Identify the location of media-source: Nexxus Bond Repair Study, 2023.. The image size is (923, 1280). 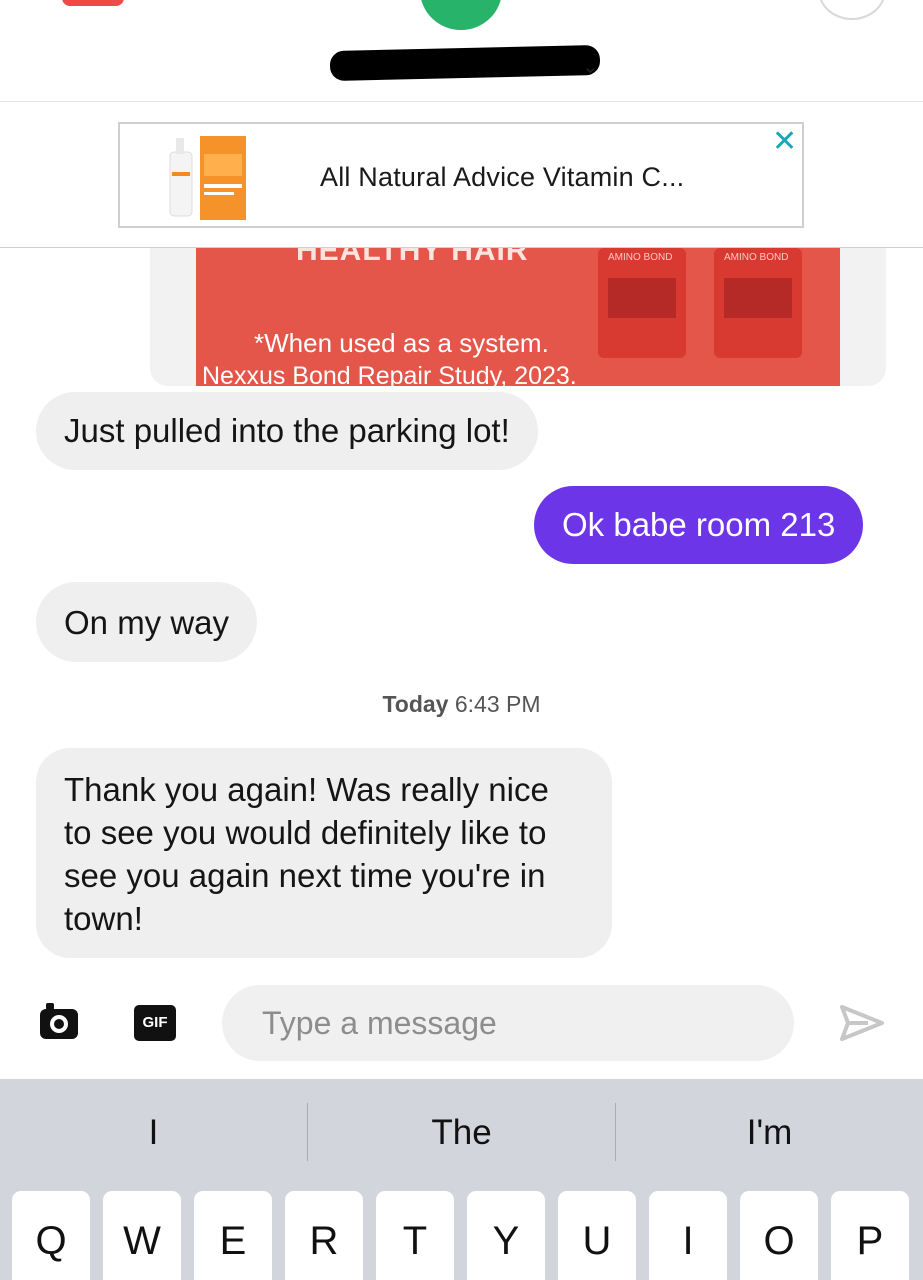
(389, 374).